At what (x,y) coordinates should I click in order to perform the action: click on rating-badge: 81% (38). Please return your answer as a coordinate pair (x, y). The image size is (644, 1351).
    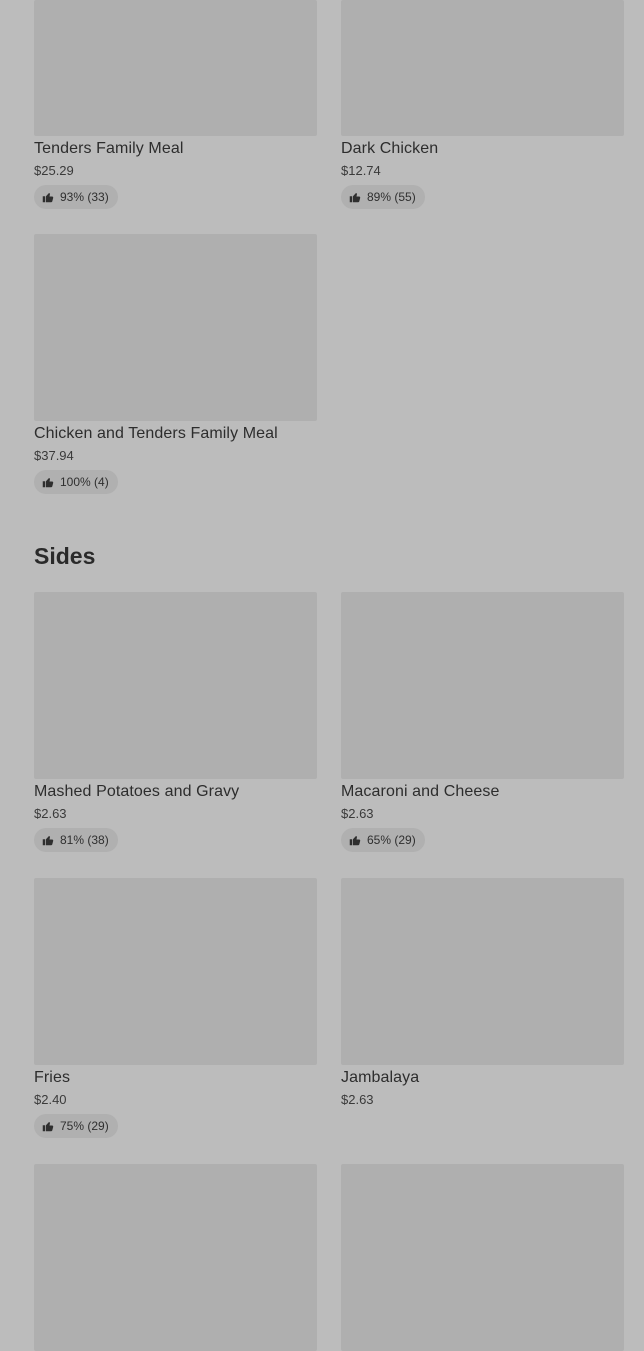
    Looking at the image, I should click on (76, 840).